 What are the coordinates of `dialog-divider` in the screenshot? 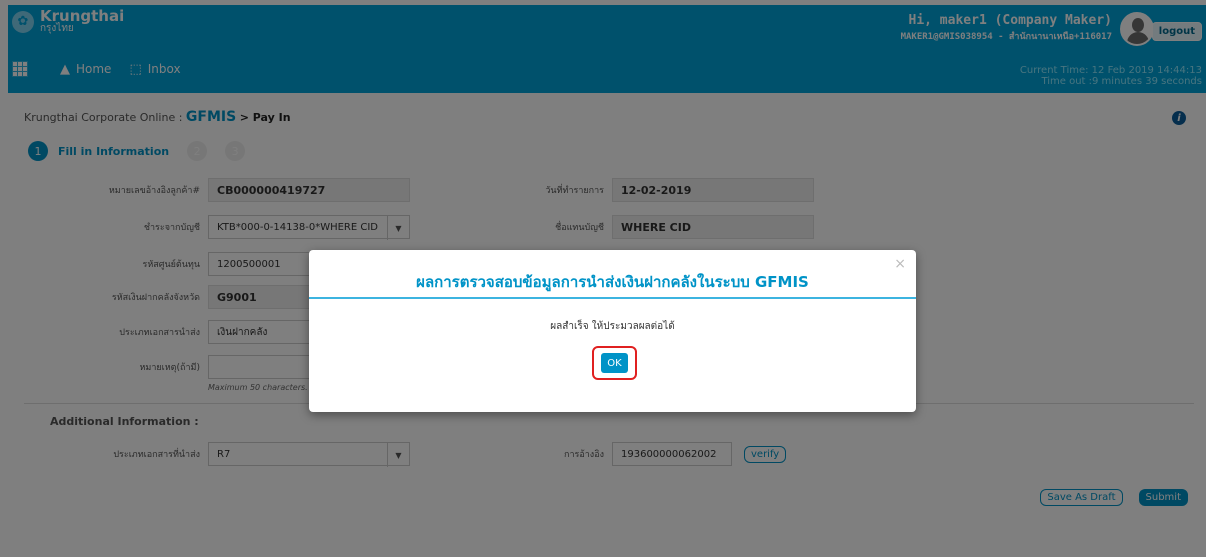 It's located at (612, 298).